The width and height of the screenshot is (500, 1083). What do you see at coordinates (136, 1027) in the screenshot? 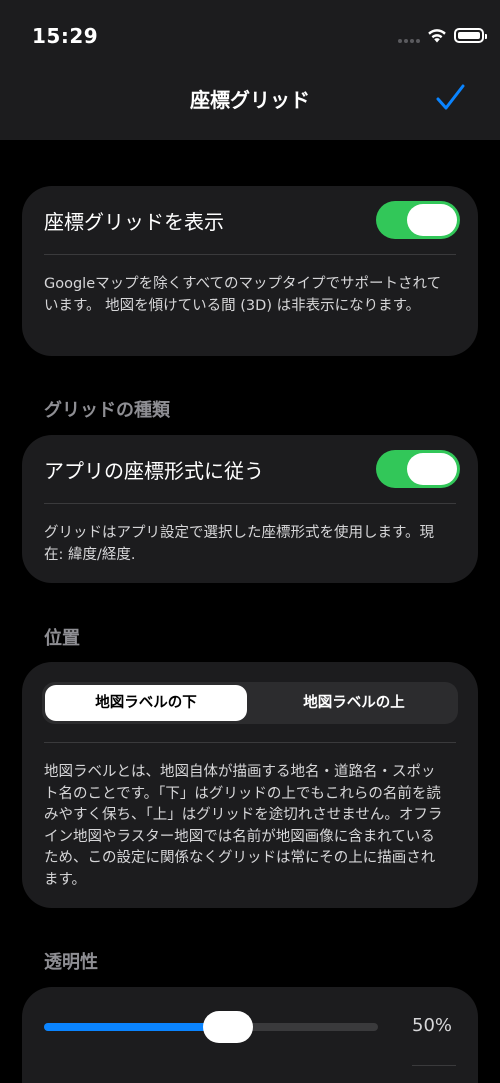
I see `opacity-slider-fill` at bounding box center [136, 1027].